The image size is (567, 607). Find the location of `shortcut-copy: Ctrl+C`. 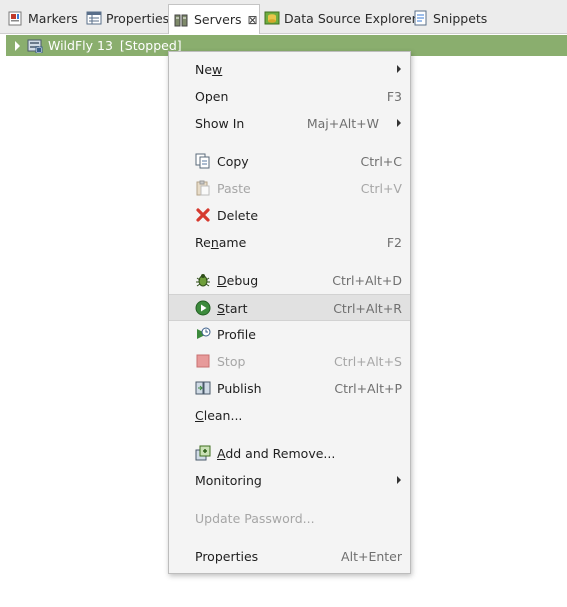

shortcut-copy: Ctrl+C is located at coordinates (381, 161).